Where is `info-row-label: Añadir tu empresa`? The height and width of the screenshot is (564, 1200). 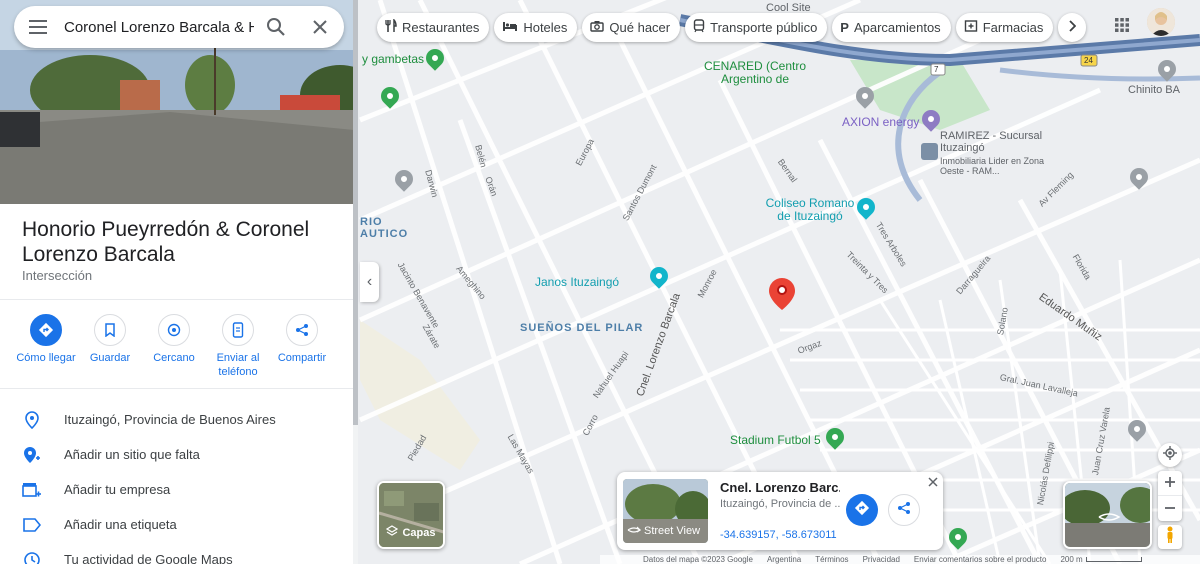 info-row-label: Añadir tu empresa is located at coordinates (117, 489).